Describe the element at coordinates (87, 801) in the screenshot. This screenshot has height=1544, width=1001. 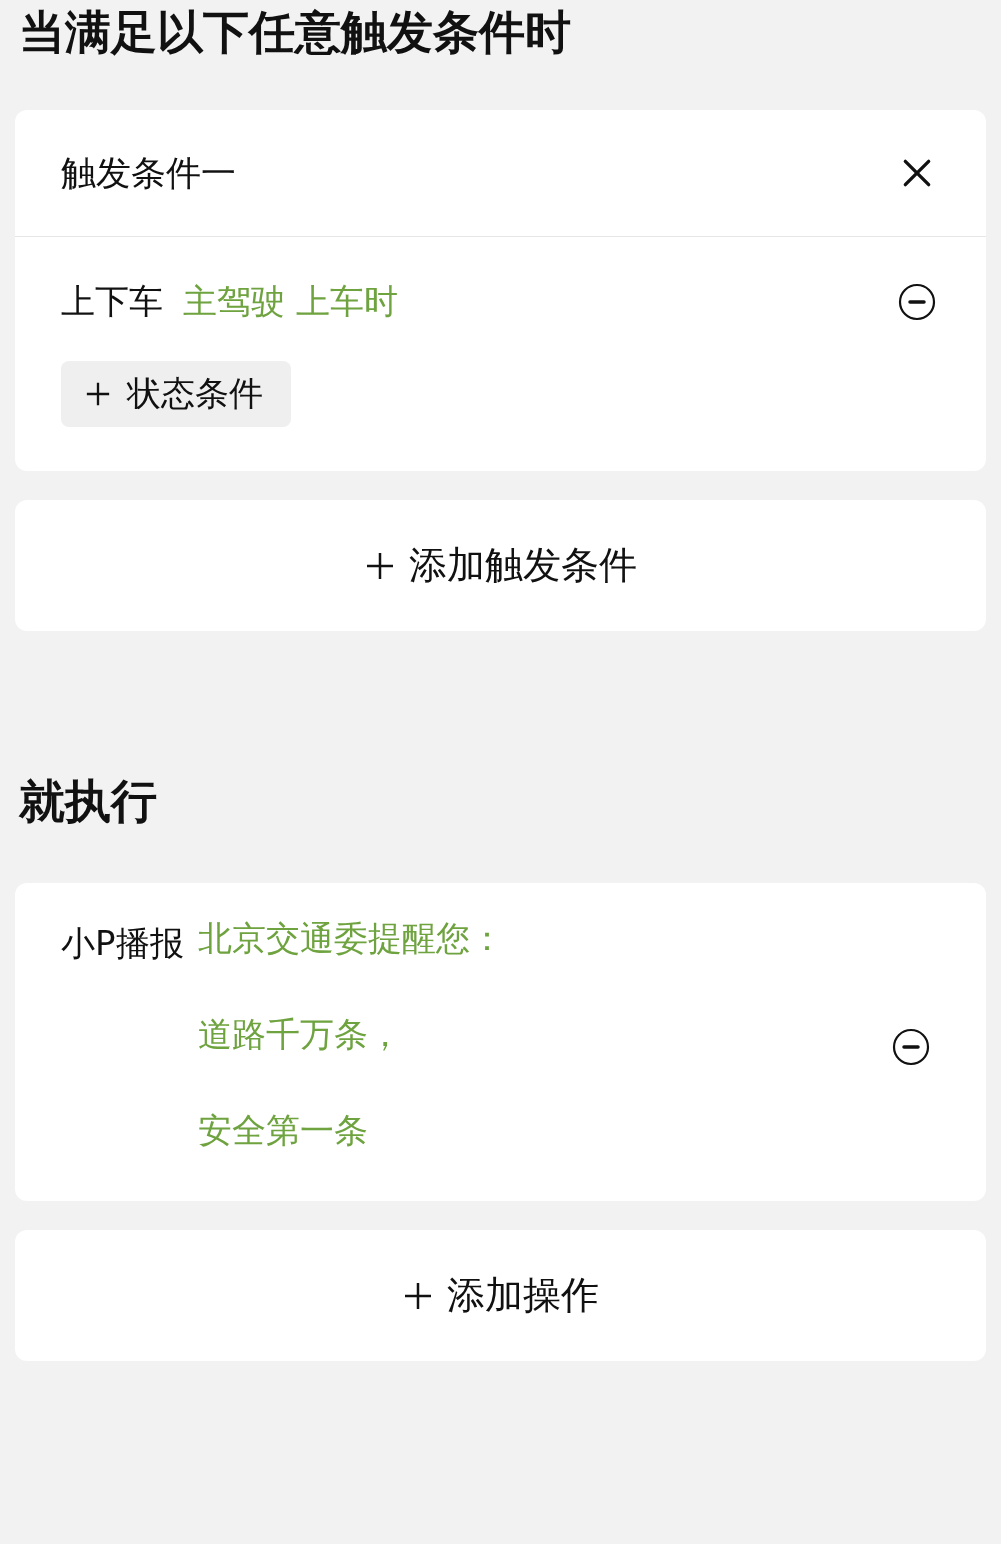
I see `section-title: 就执行` at that location.